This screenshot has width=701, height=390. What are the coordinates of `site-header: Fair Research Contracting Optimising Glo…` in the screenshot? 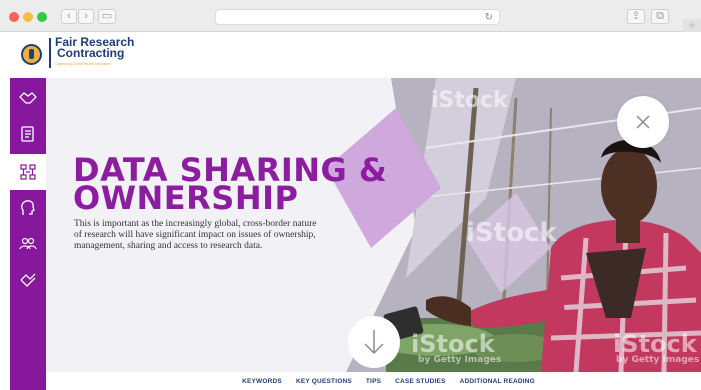 It's located at (350, 55).